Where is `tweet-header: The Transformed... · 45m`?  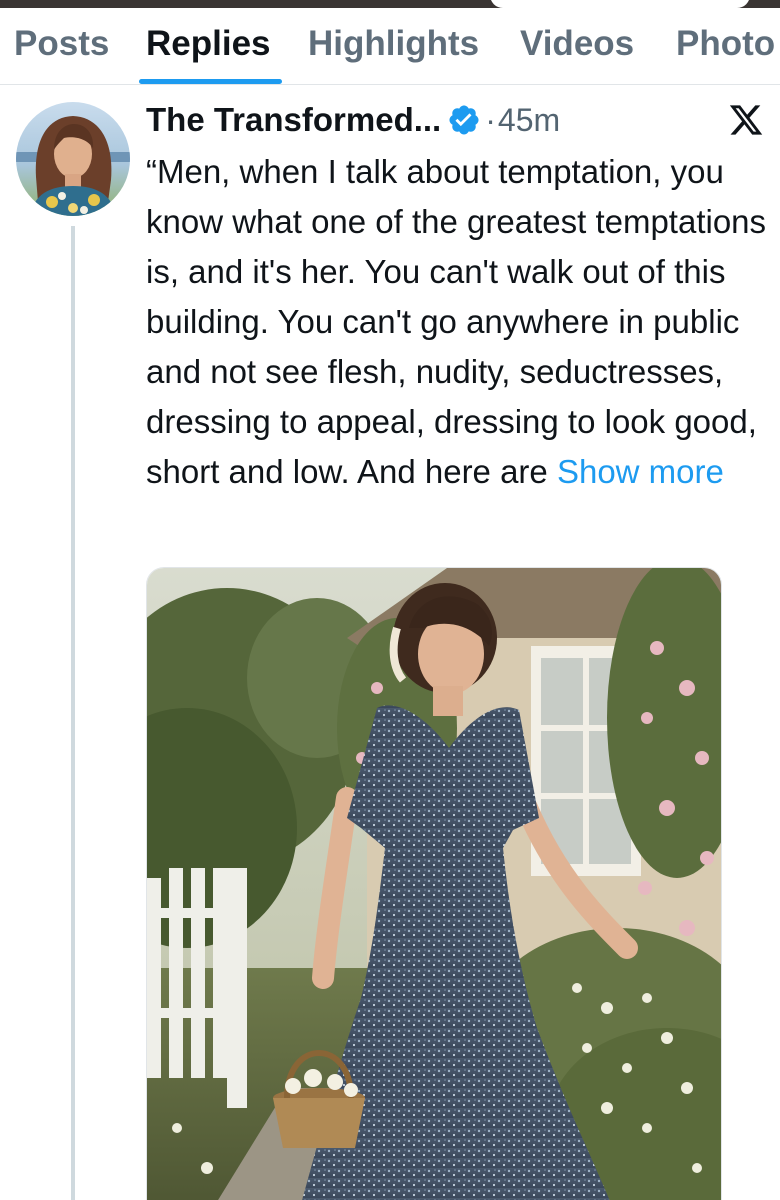 tweet-header: The Transformed... · 45m is located at coordinates (353, 120).